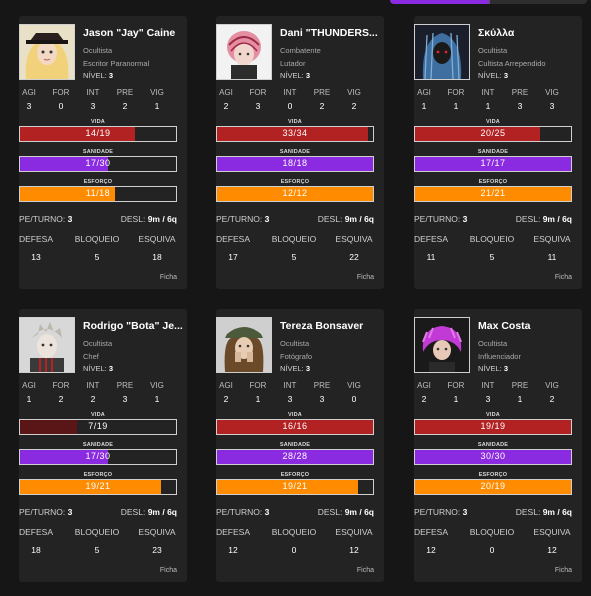 This screenshot has width=591, height=596. I want to click on pe-turno: PE/TURNO: 3, so click(45, 512).